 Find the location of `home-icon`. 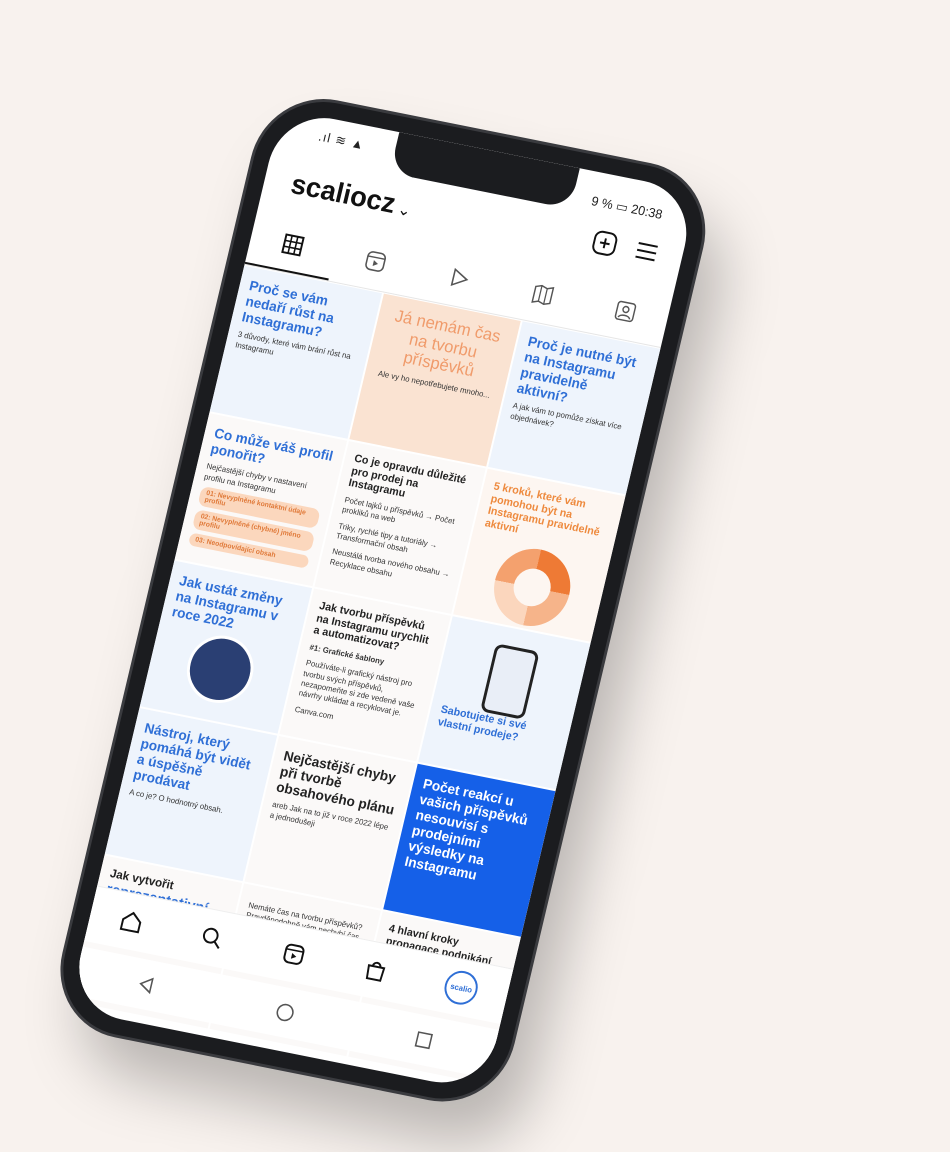

home-icon is located at coordinates (131, 922).